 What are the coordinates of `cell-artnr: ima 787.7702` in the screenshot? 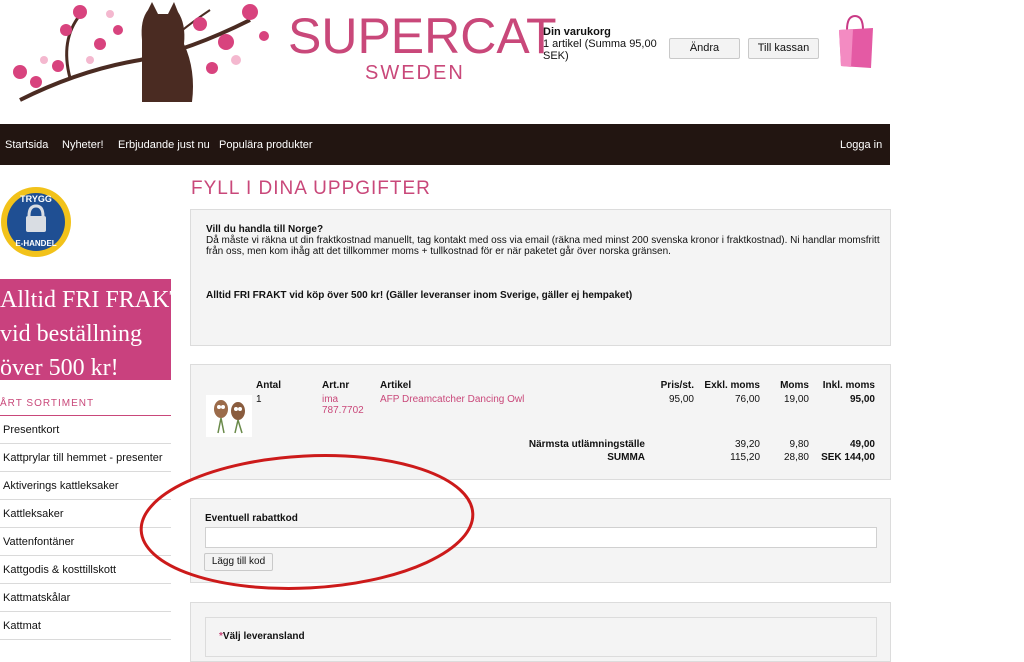 It's located at (344, 405).